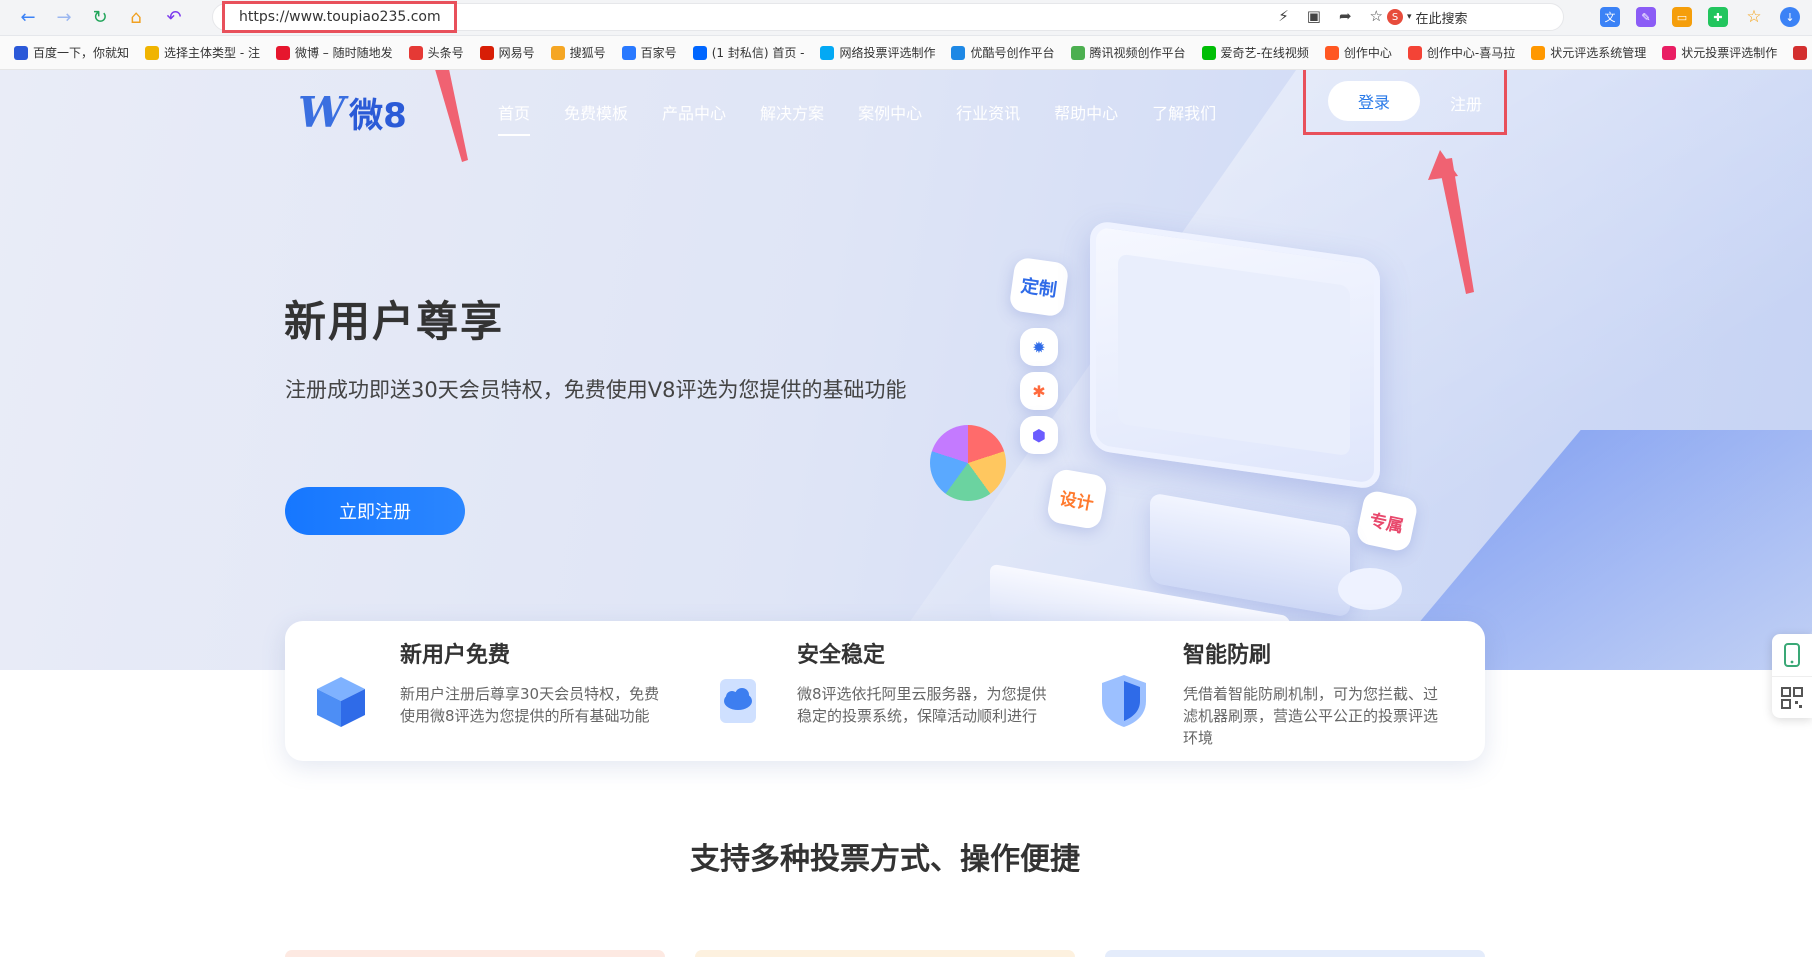  Describe the element at coordinates (1039, 435) in the screenshot. I see `hexagon-icon: ⬢` at that location.